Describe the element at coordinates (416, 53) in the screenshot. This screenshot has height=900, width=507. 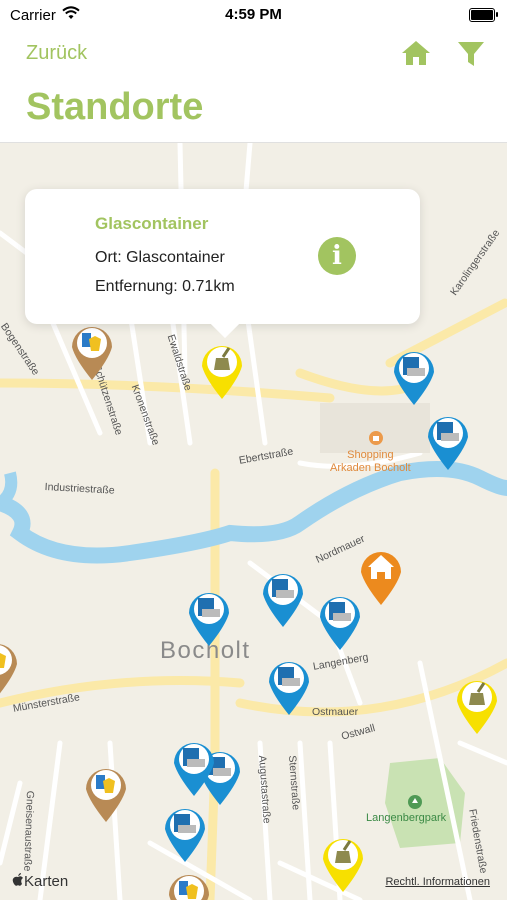
I see `home-icon` at that location.